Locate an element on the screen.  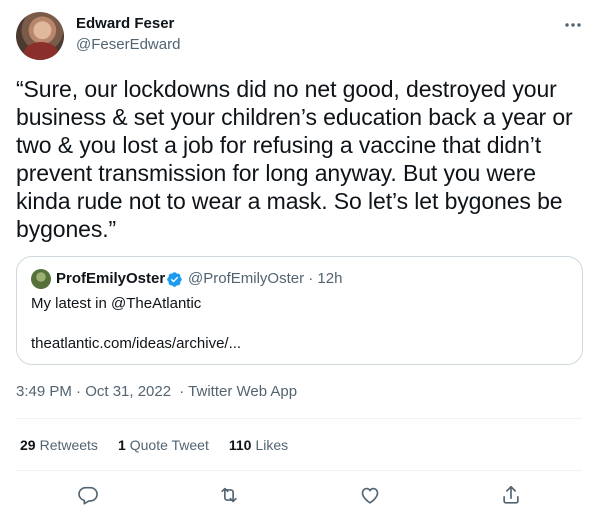
retweets-count: 29 is located at coordinates (28, 445).